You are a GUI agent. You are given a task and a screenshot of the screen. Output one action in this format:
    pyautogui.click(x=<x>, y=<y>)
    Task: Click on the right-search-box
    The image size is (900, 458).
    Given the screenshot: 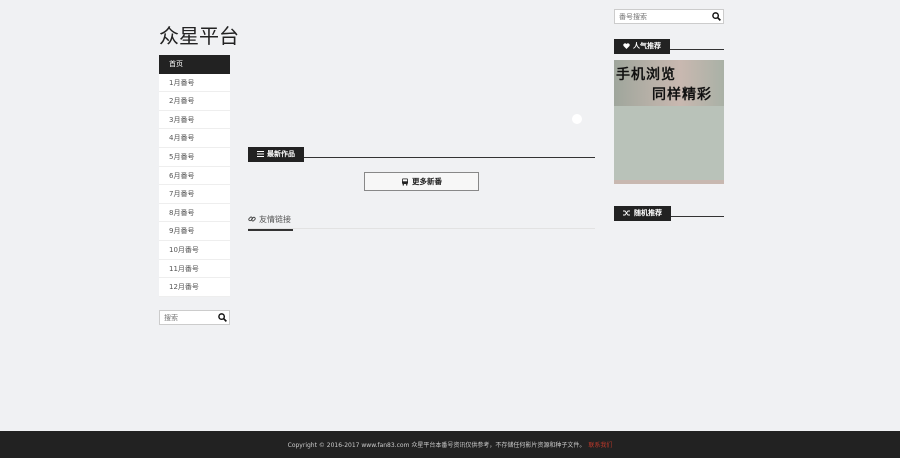 What is the action you would take?
    pyautogui.click(x=669, y=16)
    